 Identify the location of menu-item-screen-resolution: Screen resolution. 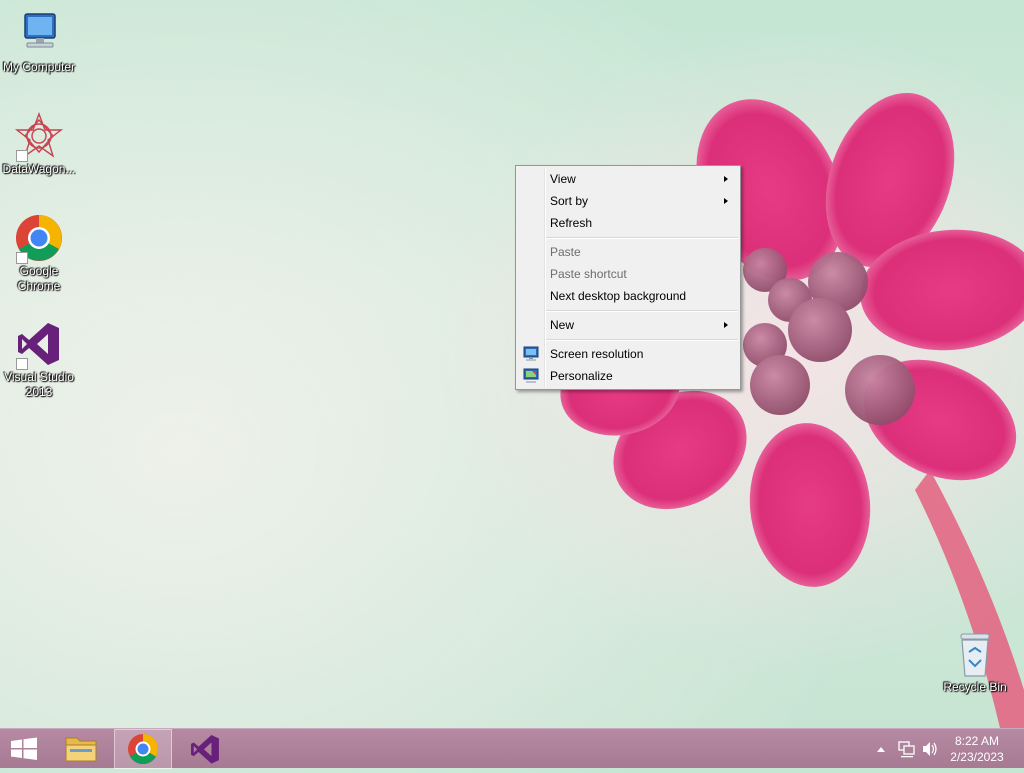
(628, 354).